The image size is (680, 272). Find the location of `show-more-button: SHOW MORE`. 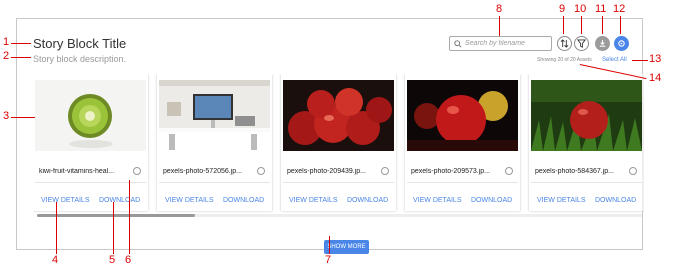

show-more-button: SHOW MORE is located at coordinates (346, 247).